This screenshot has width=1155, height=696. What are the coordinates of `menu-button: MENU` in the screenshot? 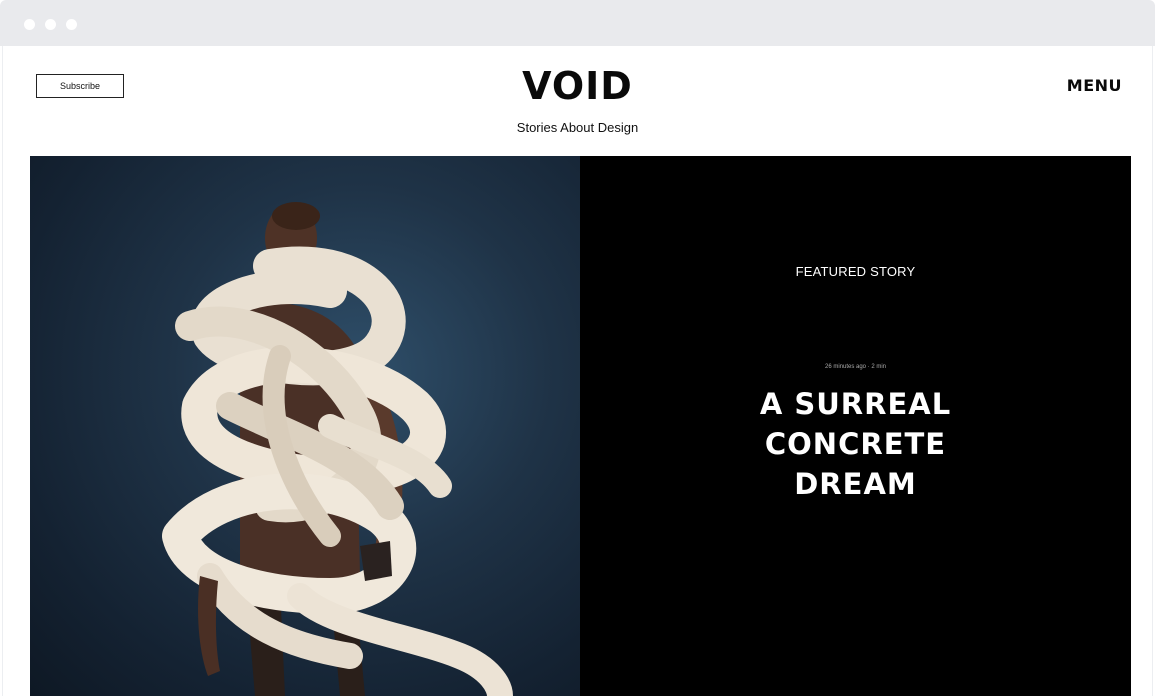 It's located at (1094, 85).